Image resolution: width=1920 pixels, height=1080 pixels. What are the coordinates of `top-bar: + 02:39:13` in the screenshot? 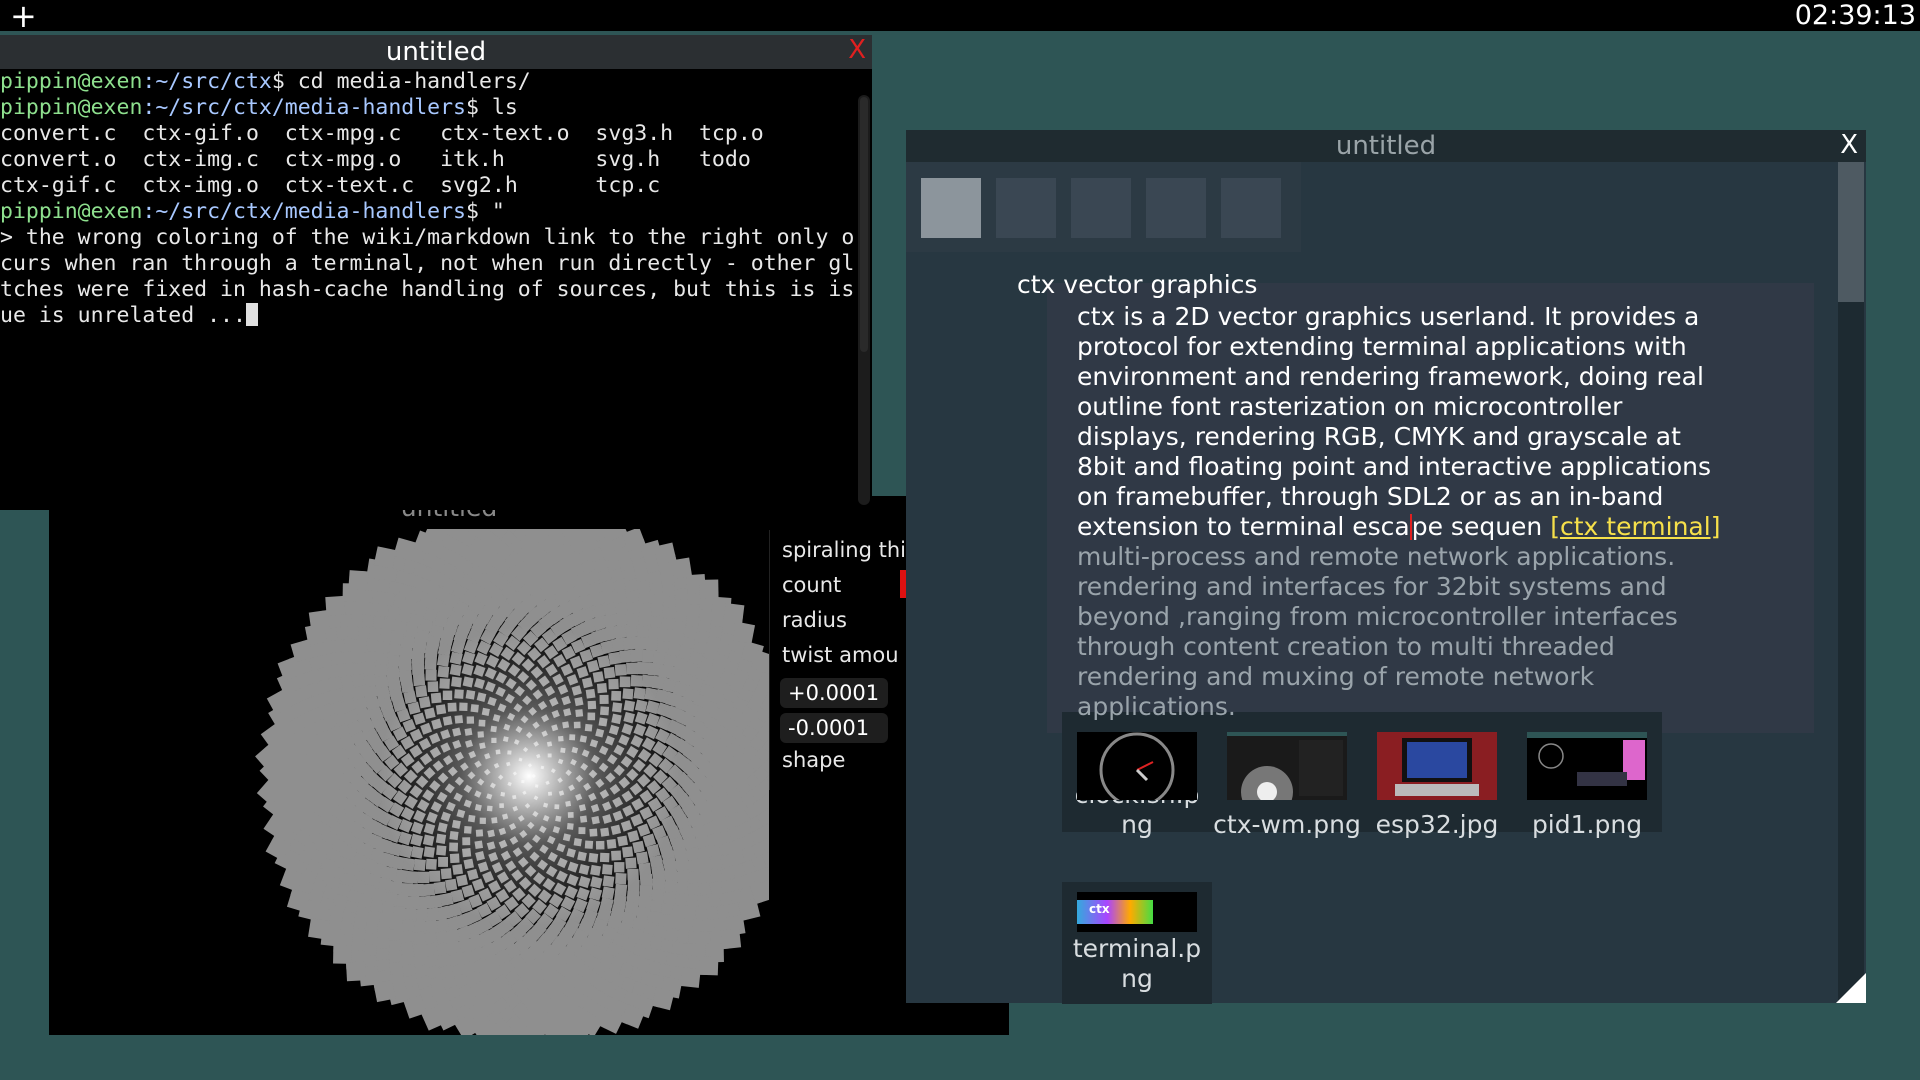 It's located at (960, 17).